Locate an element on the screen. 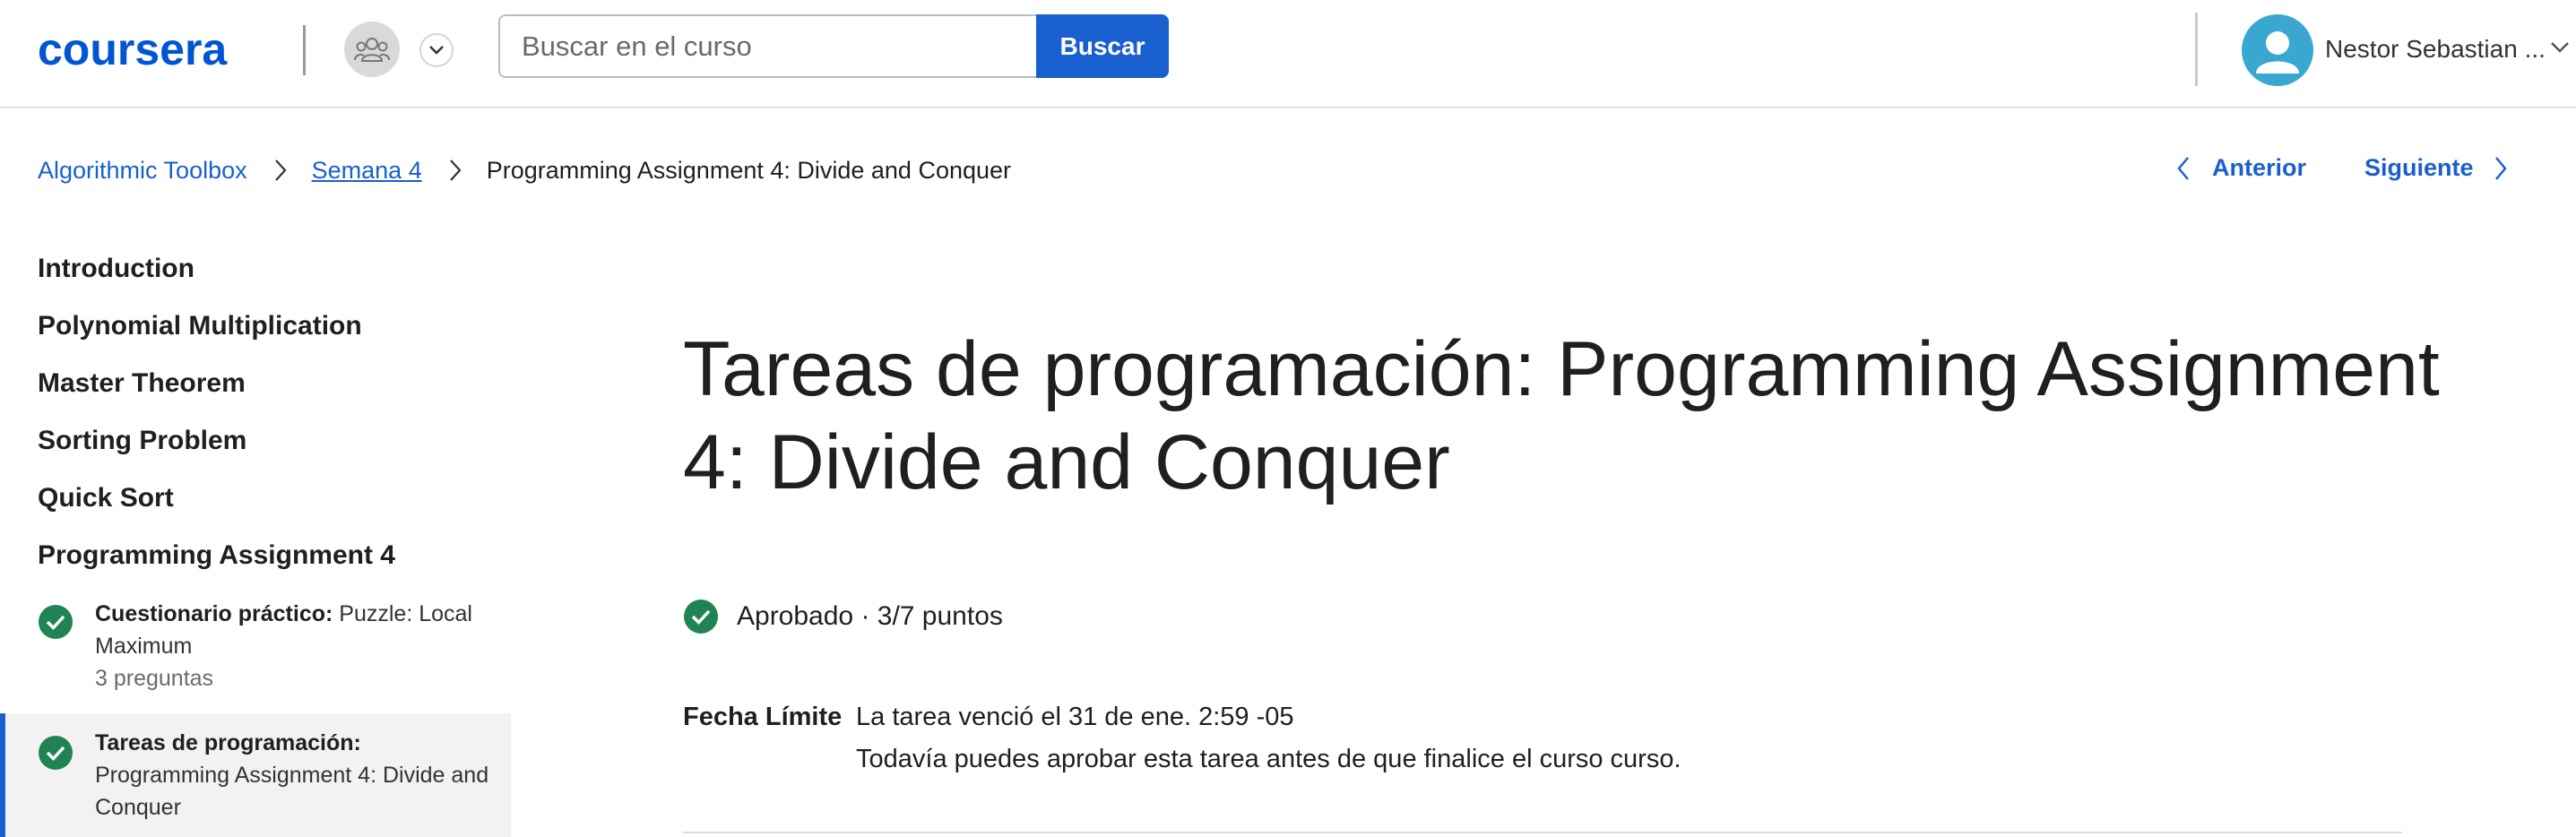  next-label: Siguiente is located at coordinates (2419, 167).